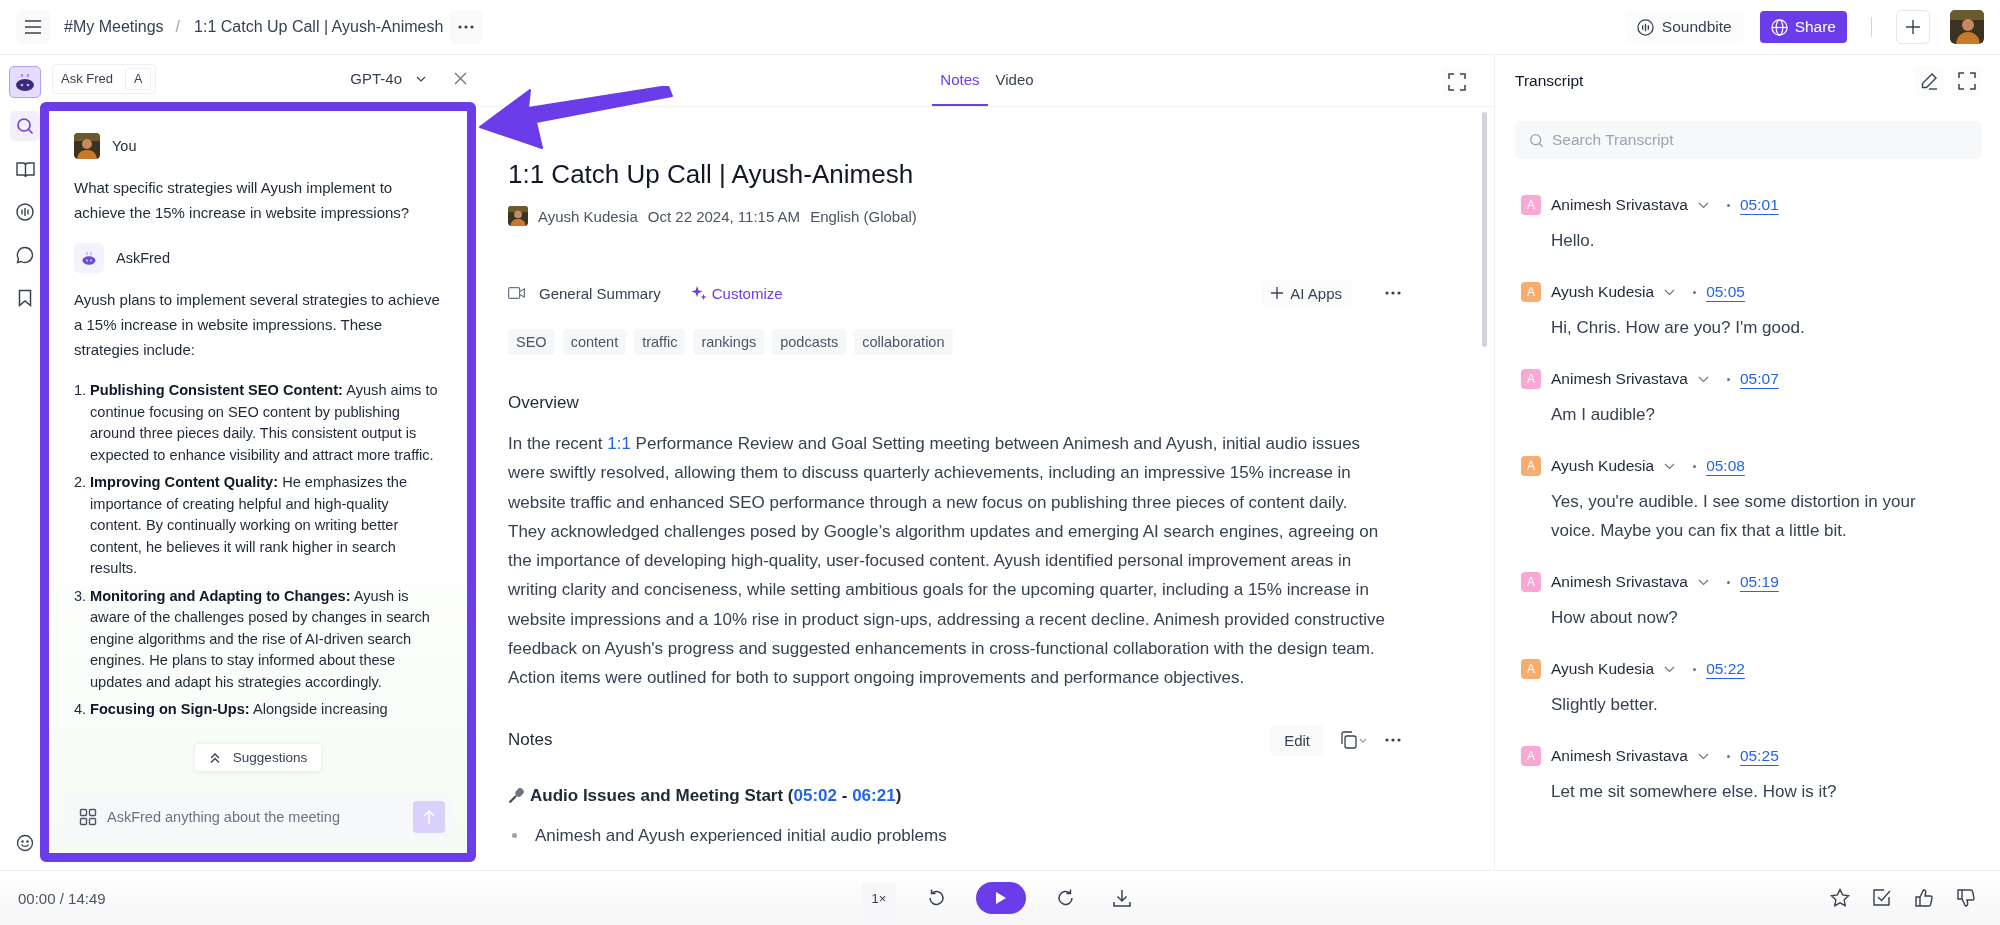 The image size is (2000, 925). Describe the element at coordinates (258, 817) in the screenshot. I see `ask-input: AskFred anything about the meeting` at that location.